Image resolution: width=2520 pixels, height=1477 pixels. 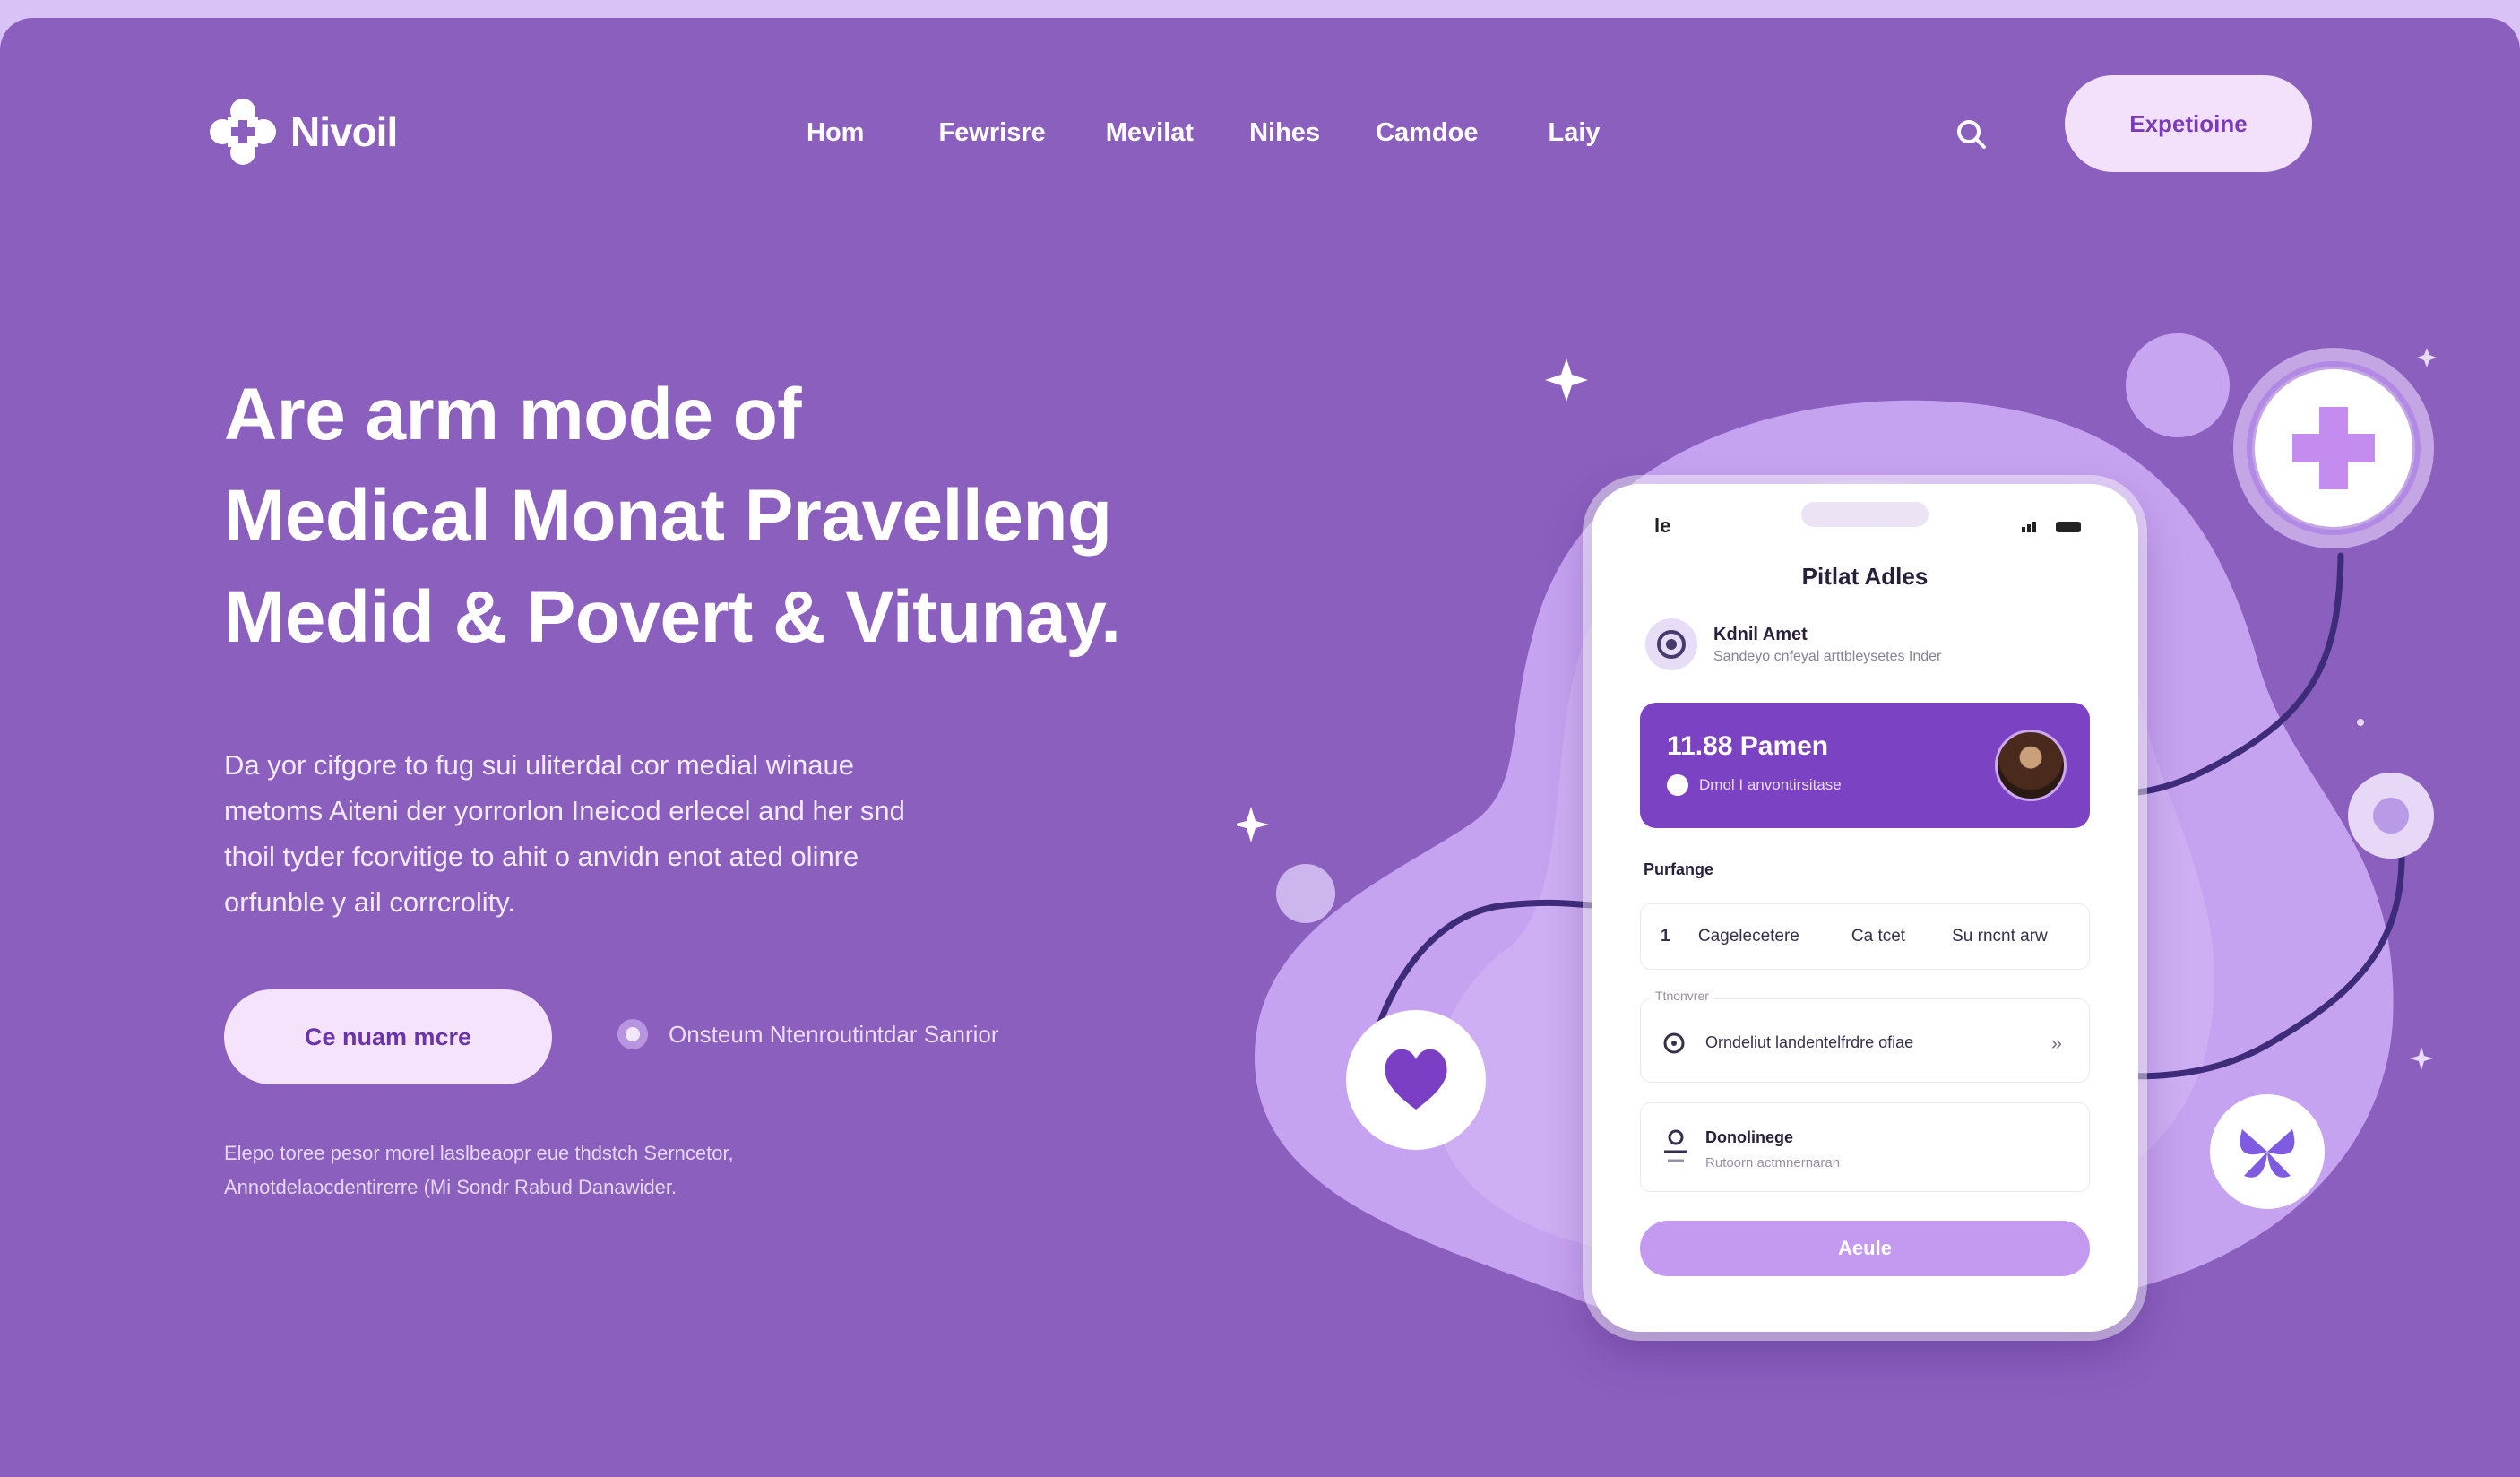 I want to click on profile-subtitle: Sandeyo cnfeyal arttbleysetes Inder, so click(x=1827, y=656).